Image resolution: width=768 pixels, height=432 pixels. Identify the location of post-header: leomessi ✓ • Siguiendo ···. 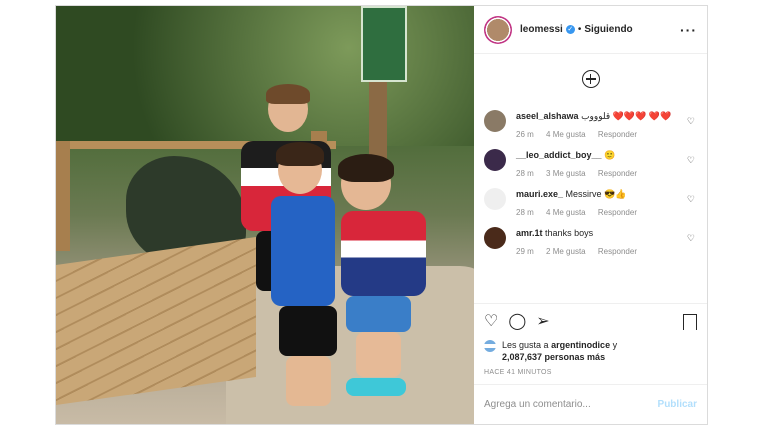
(590, 30).